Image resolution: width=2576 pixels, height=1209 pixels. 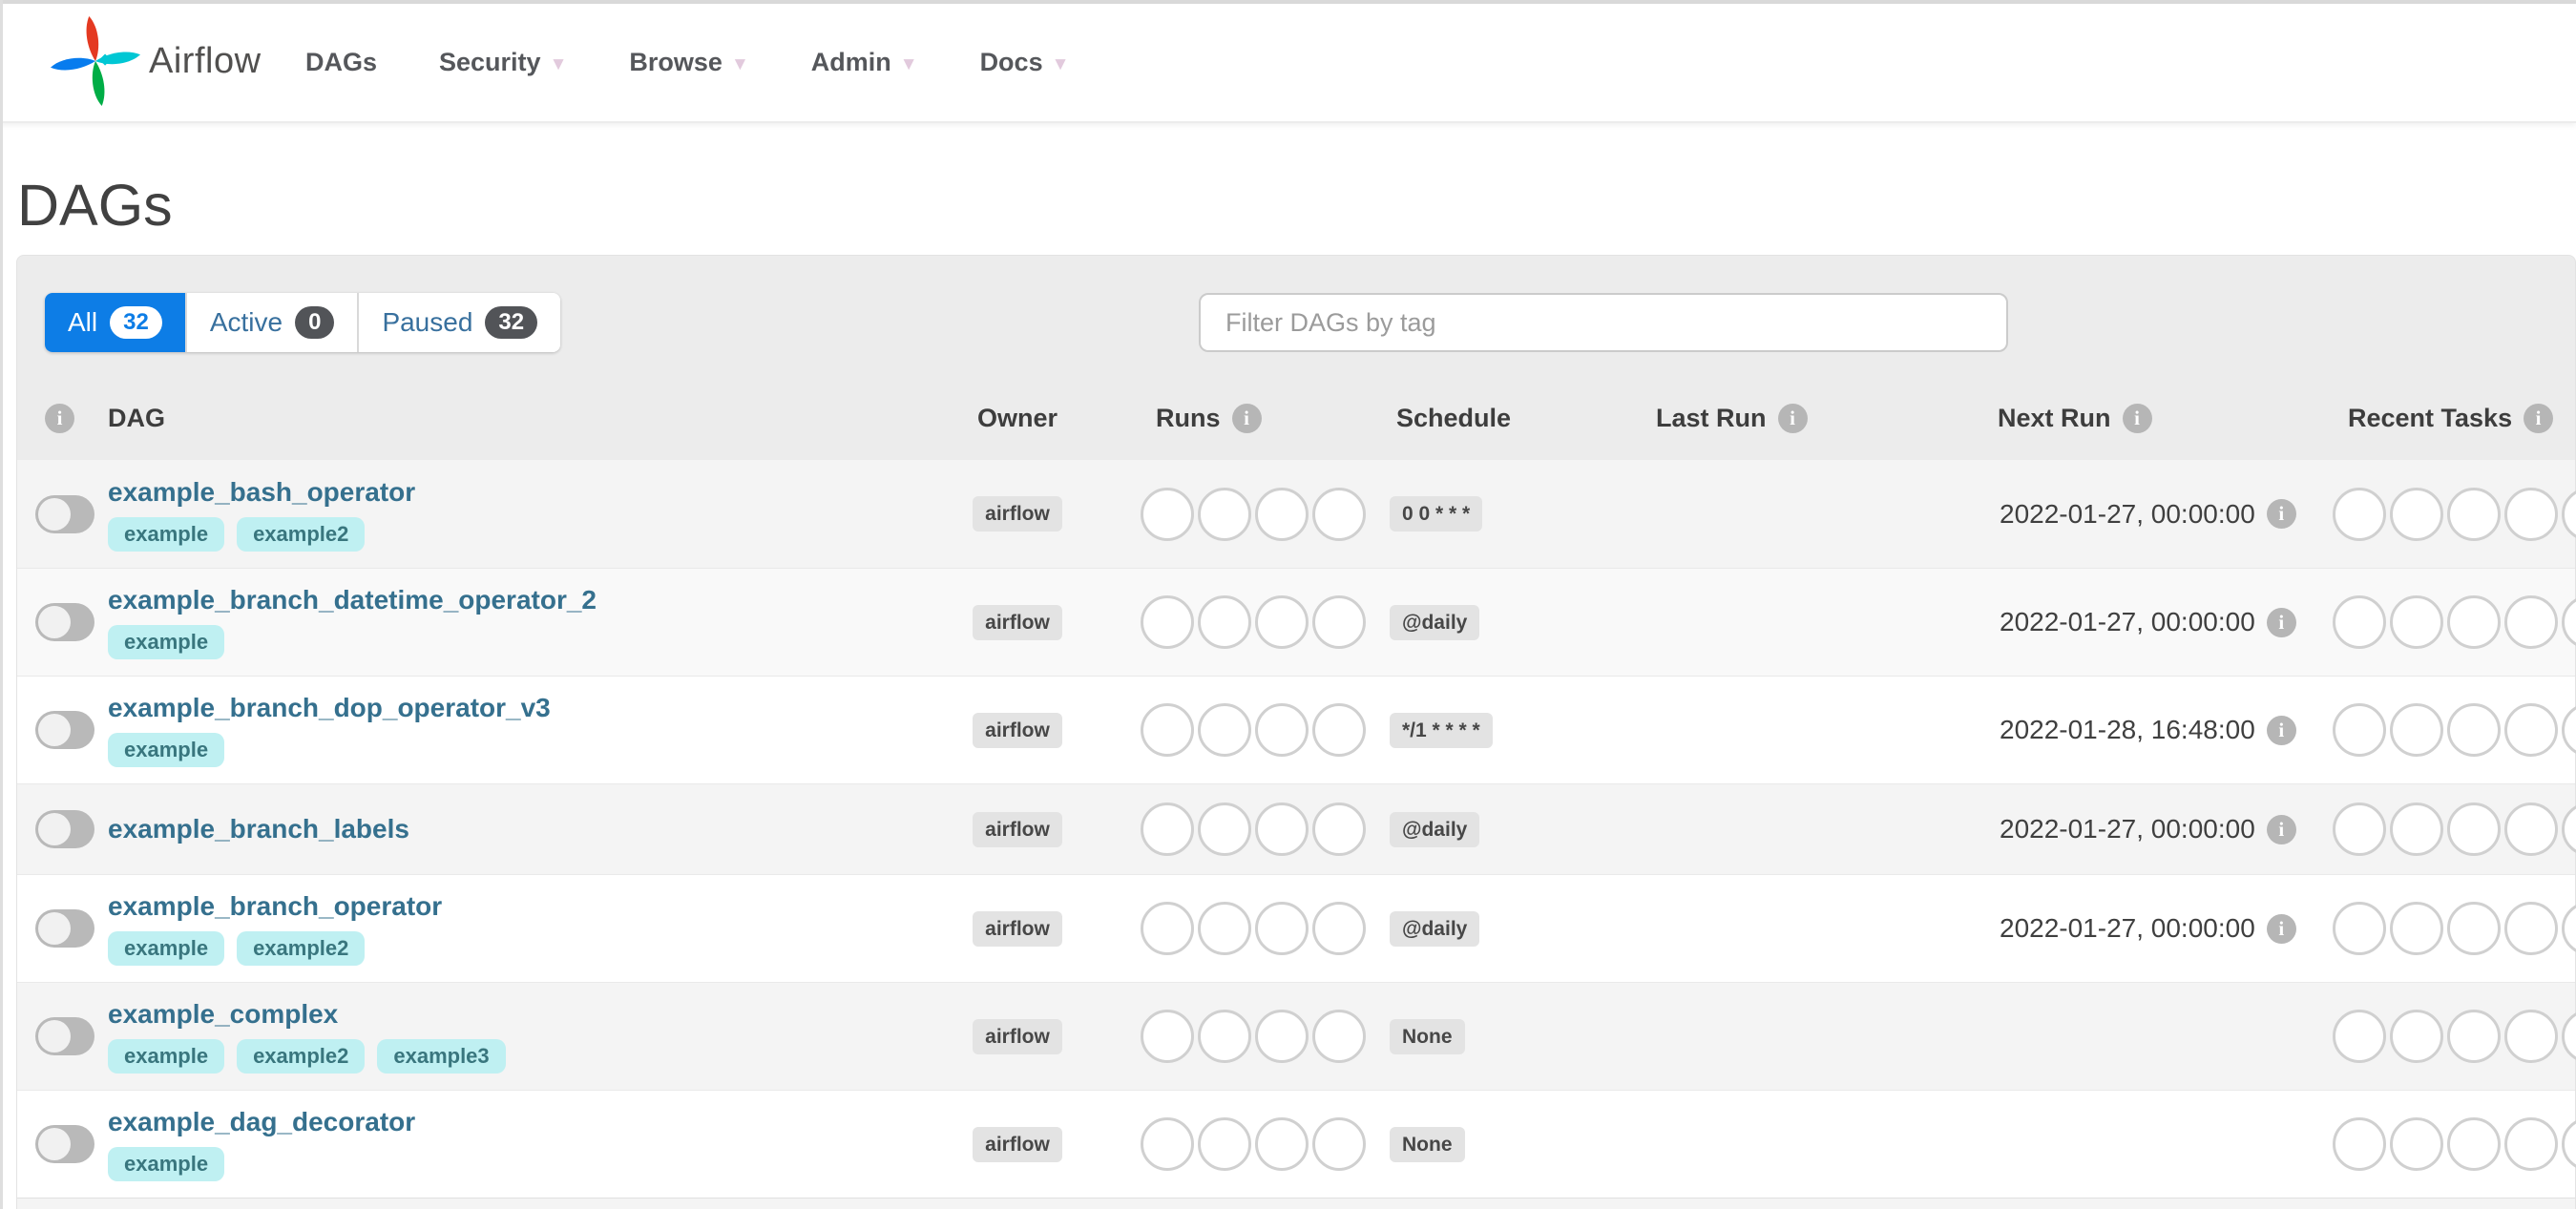 I want to click on tag-row: example example2 example3, so click(x=307, y=1056).